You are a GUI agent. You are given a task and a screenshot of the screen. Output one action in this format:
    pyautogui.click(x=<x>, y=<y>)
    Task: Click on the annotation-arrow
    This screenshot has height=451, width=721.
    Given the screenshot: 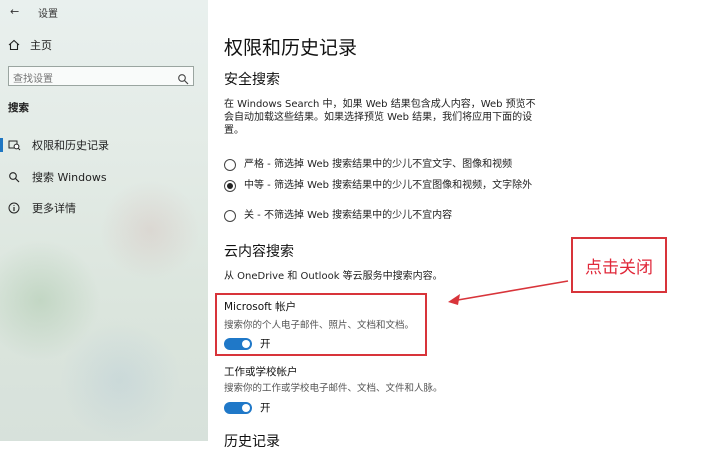 What is the action you would take?
    pyautogui.click(x=508, y=292)
    